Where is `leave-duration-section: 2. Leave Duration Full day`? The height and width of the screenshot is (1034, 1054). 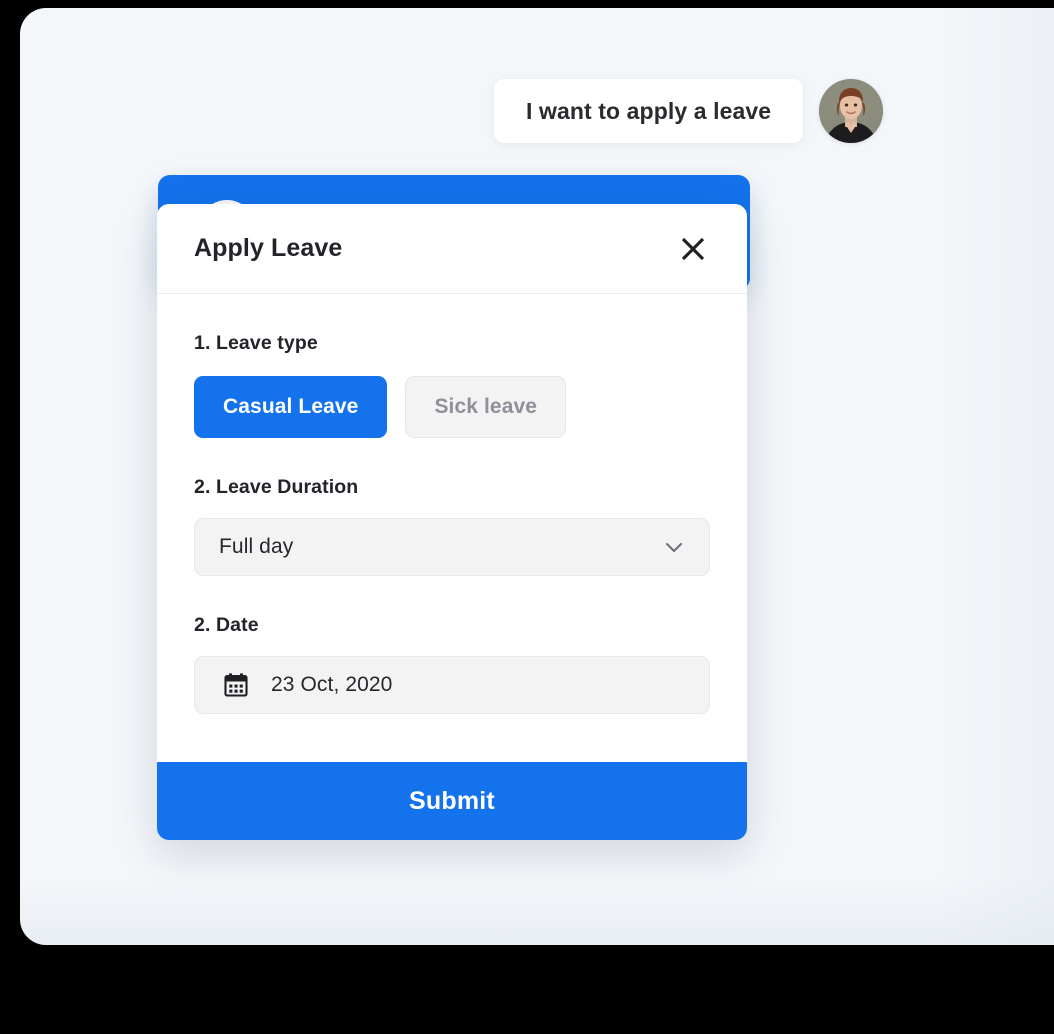
leave-duration-section: 2. Leave Duration Full day is located at coordinates (452, 526).